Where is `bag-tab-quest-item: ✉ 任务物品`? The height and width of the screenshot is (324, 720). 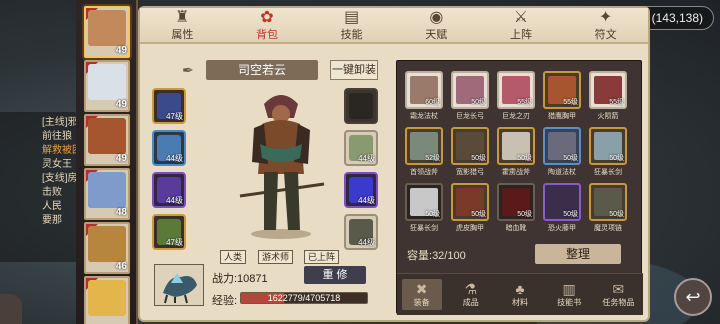
bag-tab-quest-item: ✉ 任务物品 is located at coordinates (618, 294).